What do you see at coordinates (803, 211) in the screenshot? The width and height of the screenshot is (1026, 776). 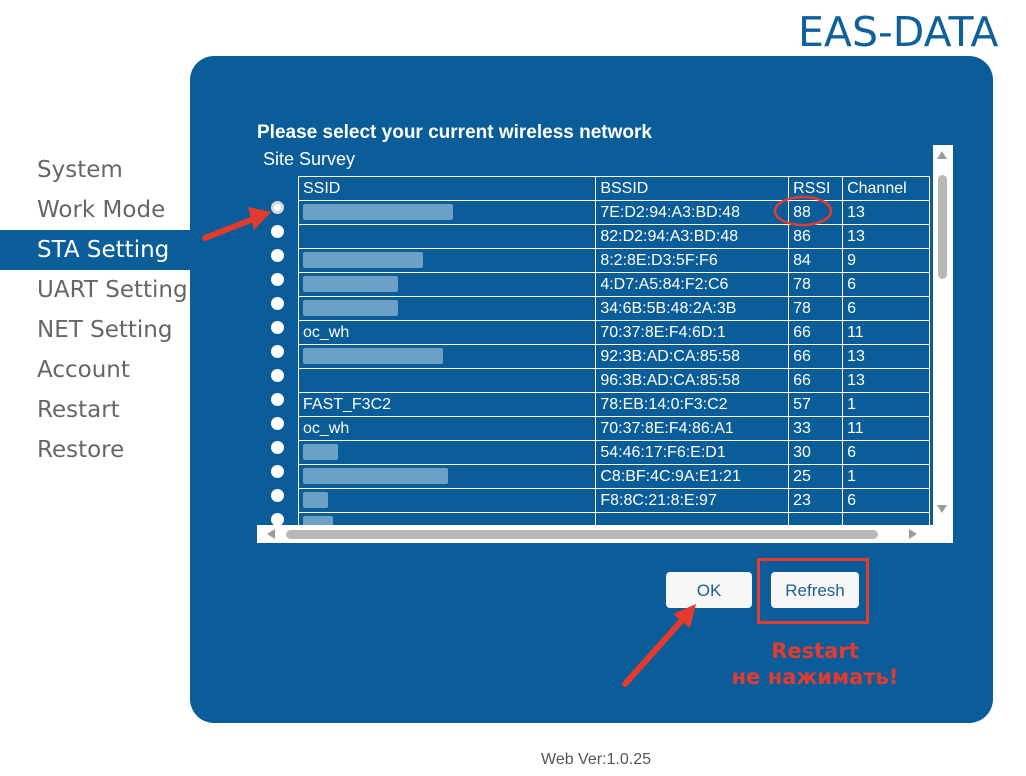 I see `rssi-highlight-circle-icon` at bounding box center [803, 211].